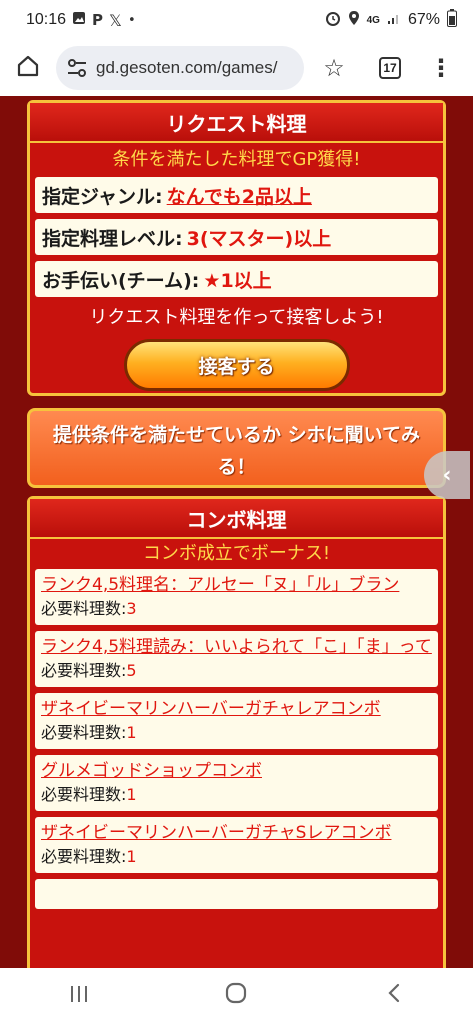  I want to click on gallery-icon, so click(79, 20).